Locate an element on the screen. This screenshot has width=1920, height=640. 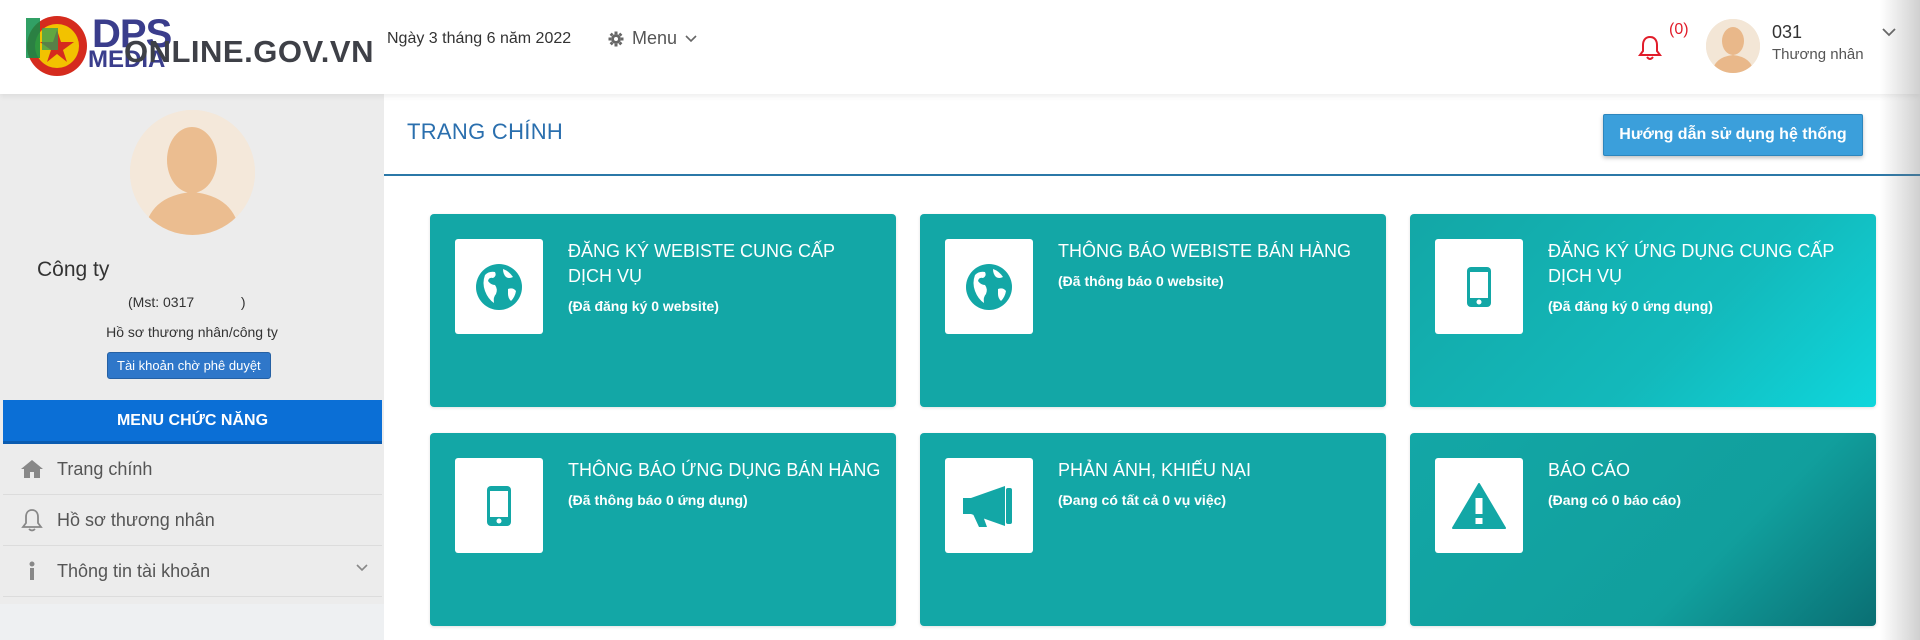
account-status-badge: Tài khoản chờ phê duyệt is located at coordinates (189, 365).